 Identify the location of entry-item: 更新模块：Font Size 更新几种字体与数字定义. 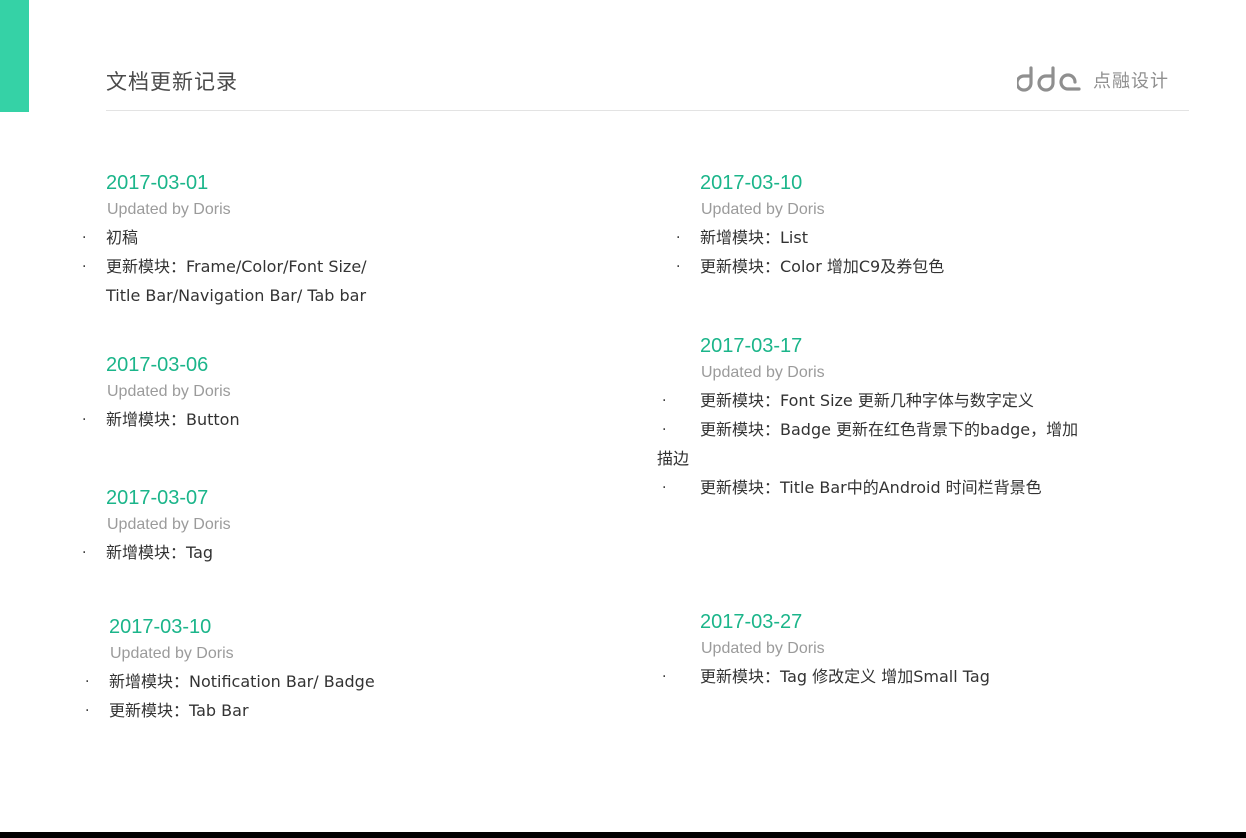
(867, 400).